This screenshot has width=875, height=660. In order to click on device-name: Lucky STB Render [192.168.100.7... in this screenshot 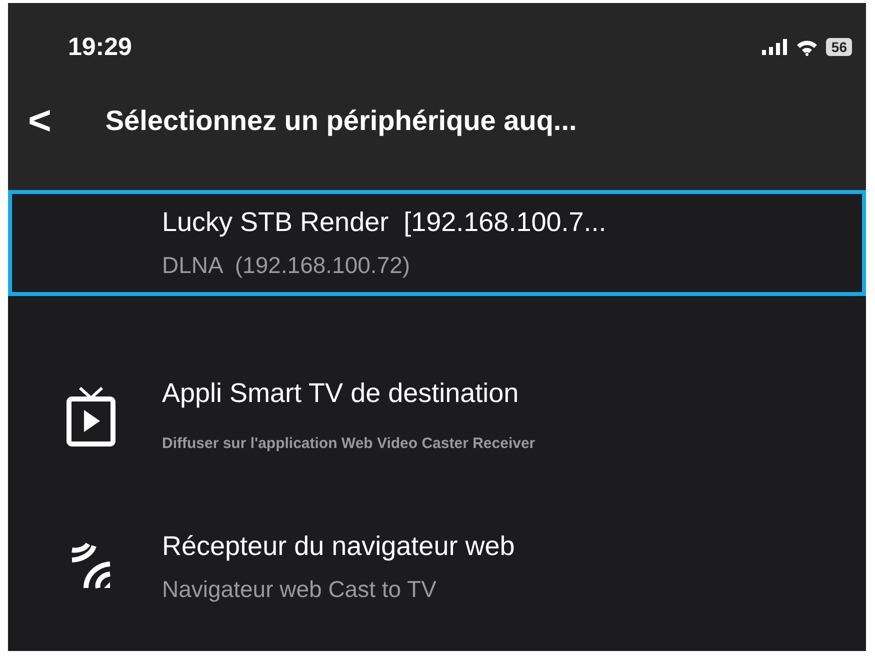, I will do `click(384, 222)`.